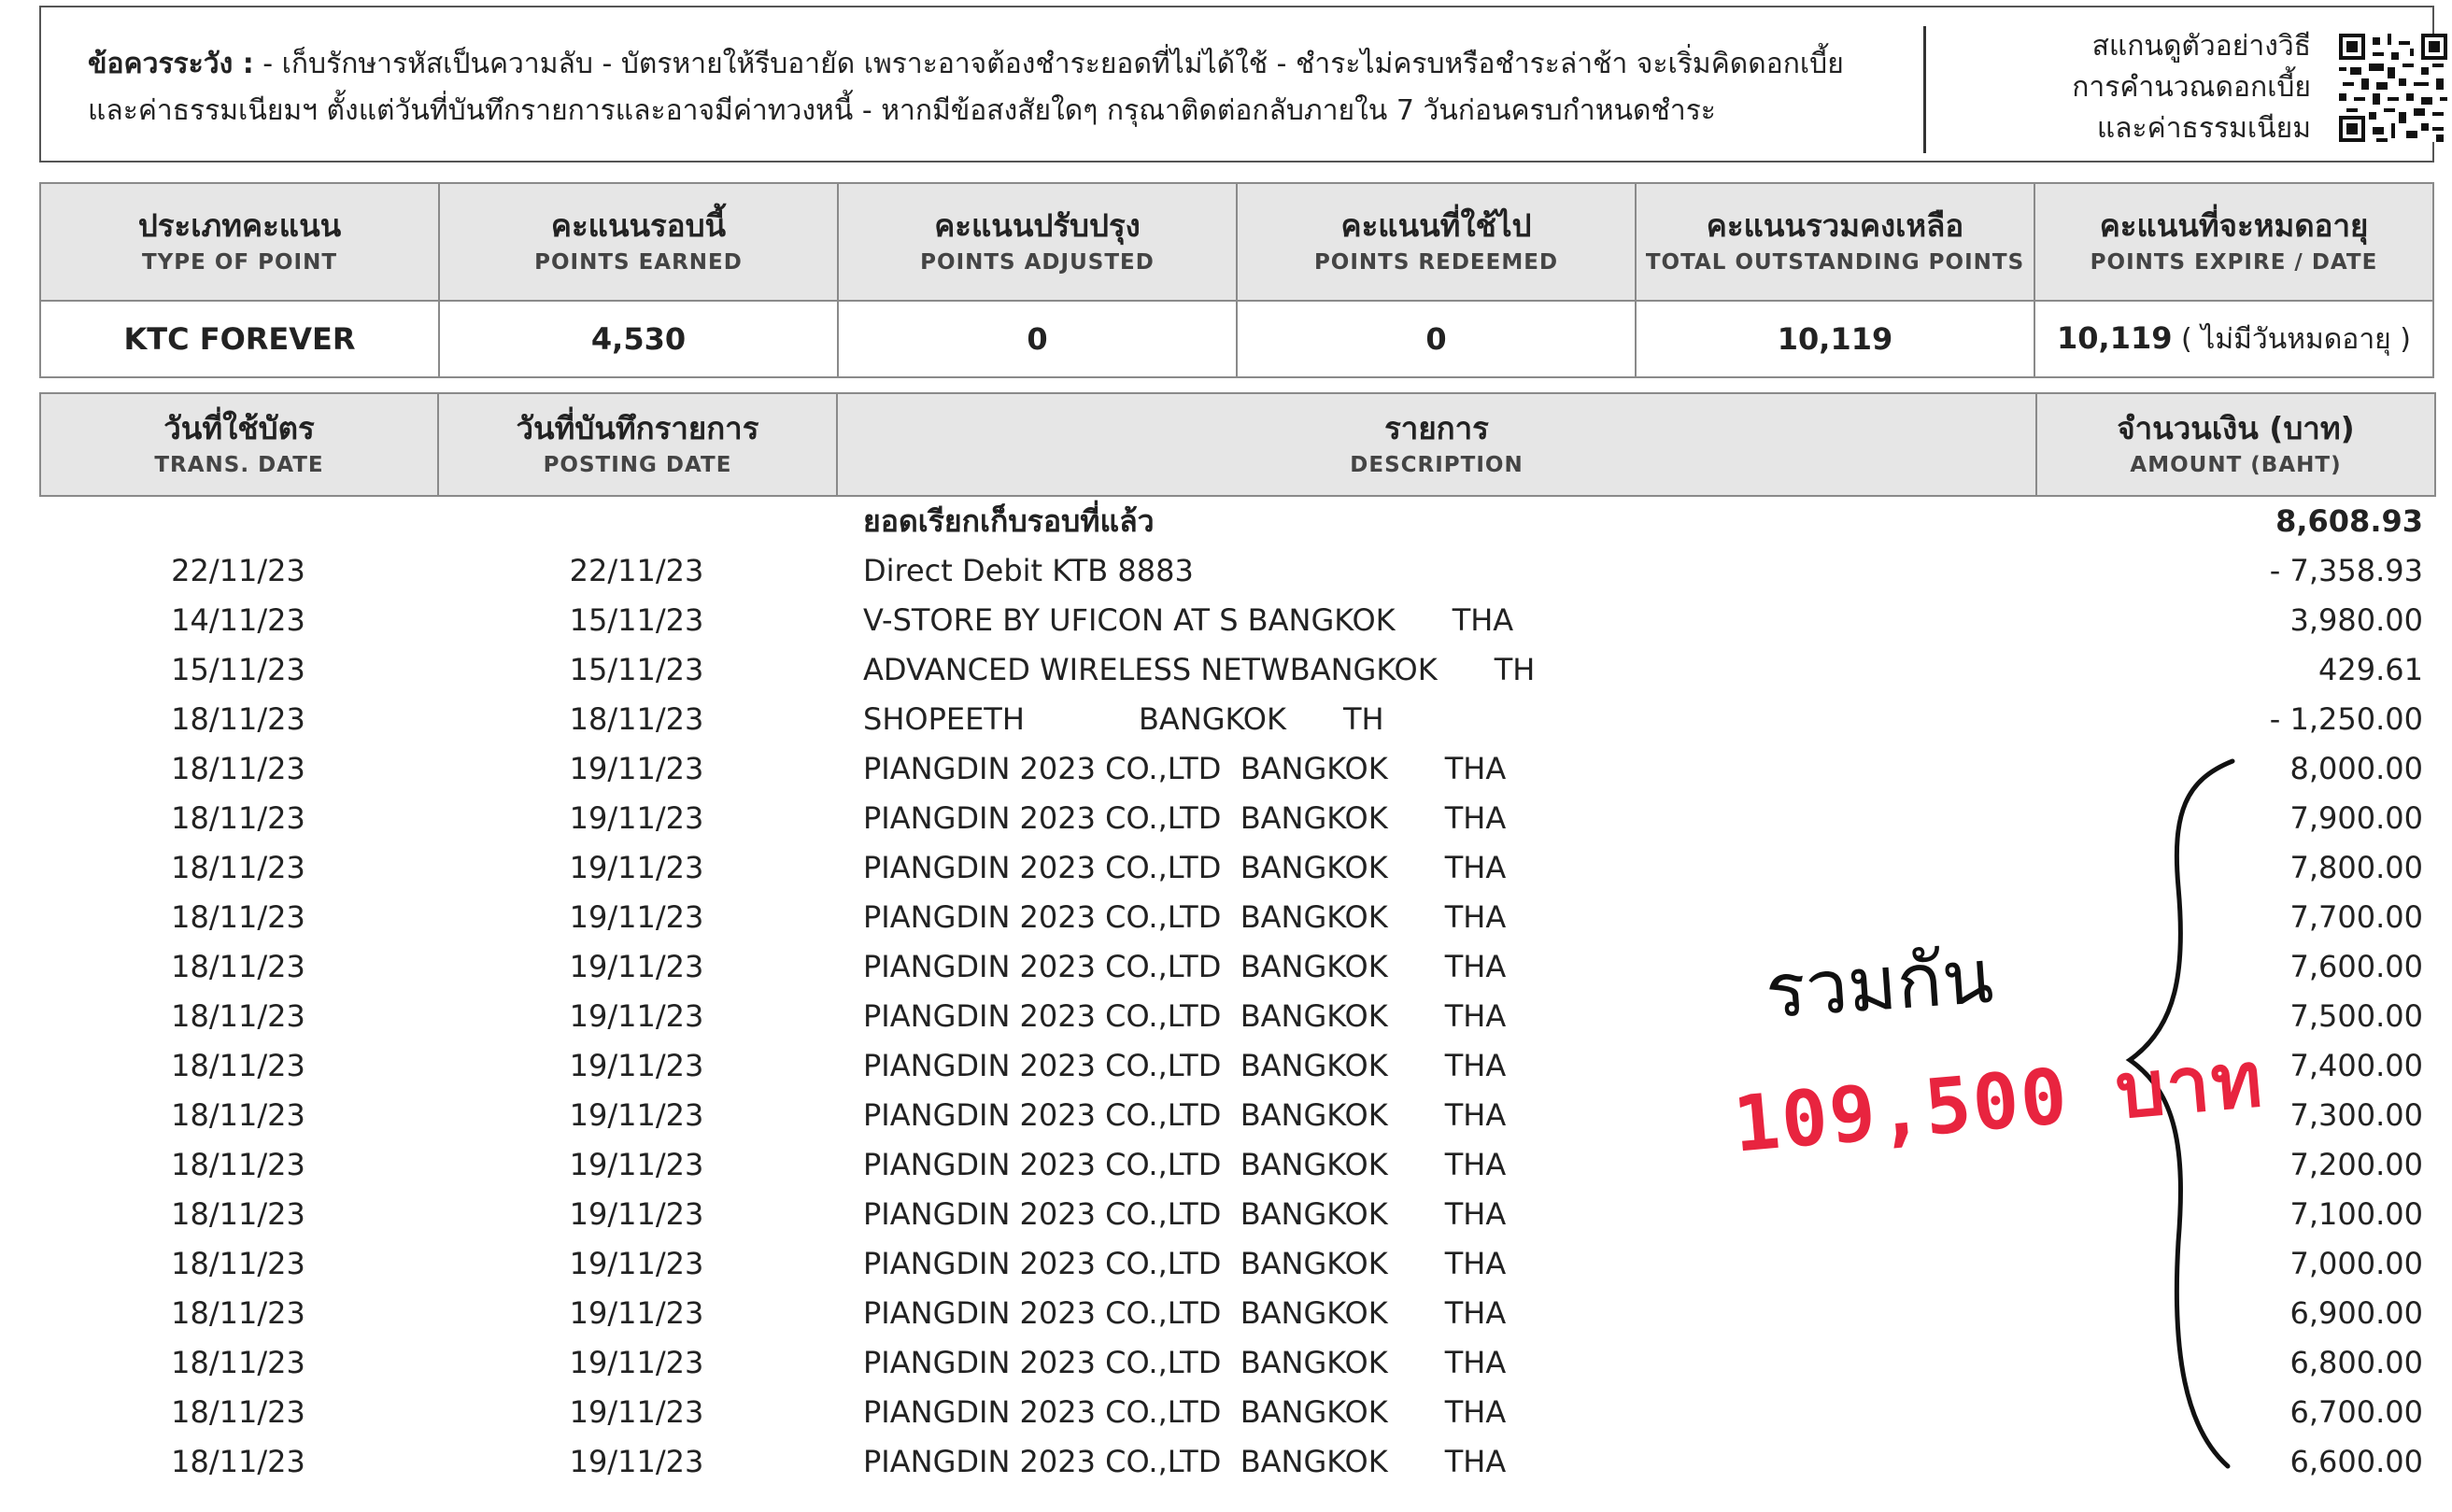 This screenshot has height=1512, width=2452. Describe the element at coordinates (1437, 339) in the screenshot. I see `points-redeemed-value: 0` at that location.